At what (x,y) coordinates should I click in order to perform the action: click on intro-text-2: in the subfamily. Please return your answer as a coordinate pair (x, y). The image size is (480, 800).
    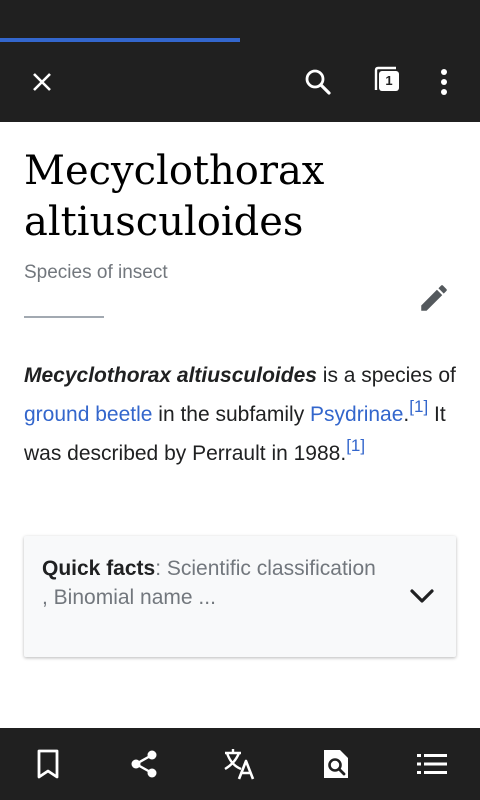
    Looking at the image, I should click on (231, 414).